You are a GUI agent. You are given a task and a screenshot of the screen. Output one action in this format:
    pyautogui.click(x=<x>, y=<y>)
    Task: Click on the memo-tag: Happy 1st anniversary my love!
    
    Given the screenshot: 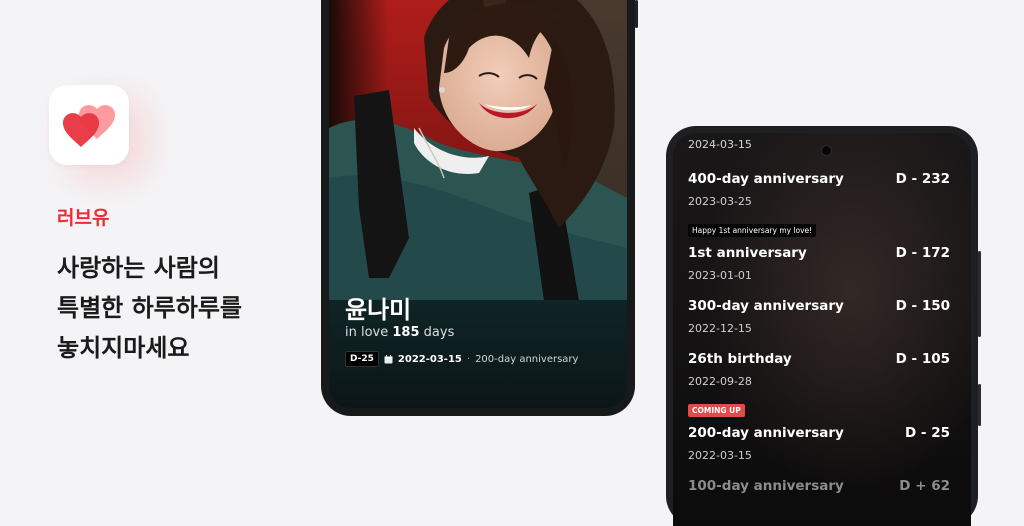 What is the action you would take?
    pyautogui.click(x=752, y=230)
    